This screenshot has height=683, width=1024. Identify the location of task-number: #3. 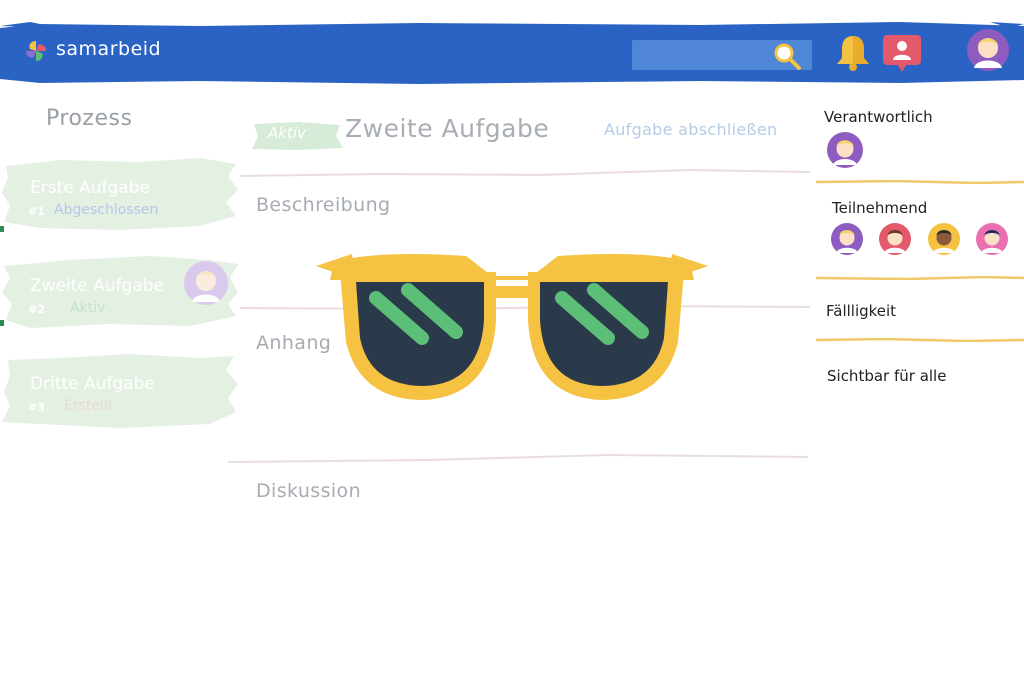
(36, 407).